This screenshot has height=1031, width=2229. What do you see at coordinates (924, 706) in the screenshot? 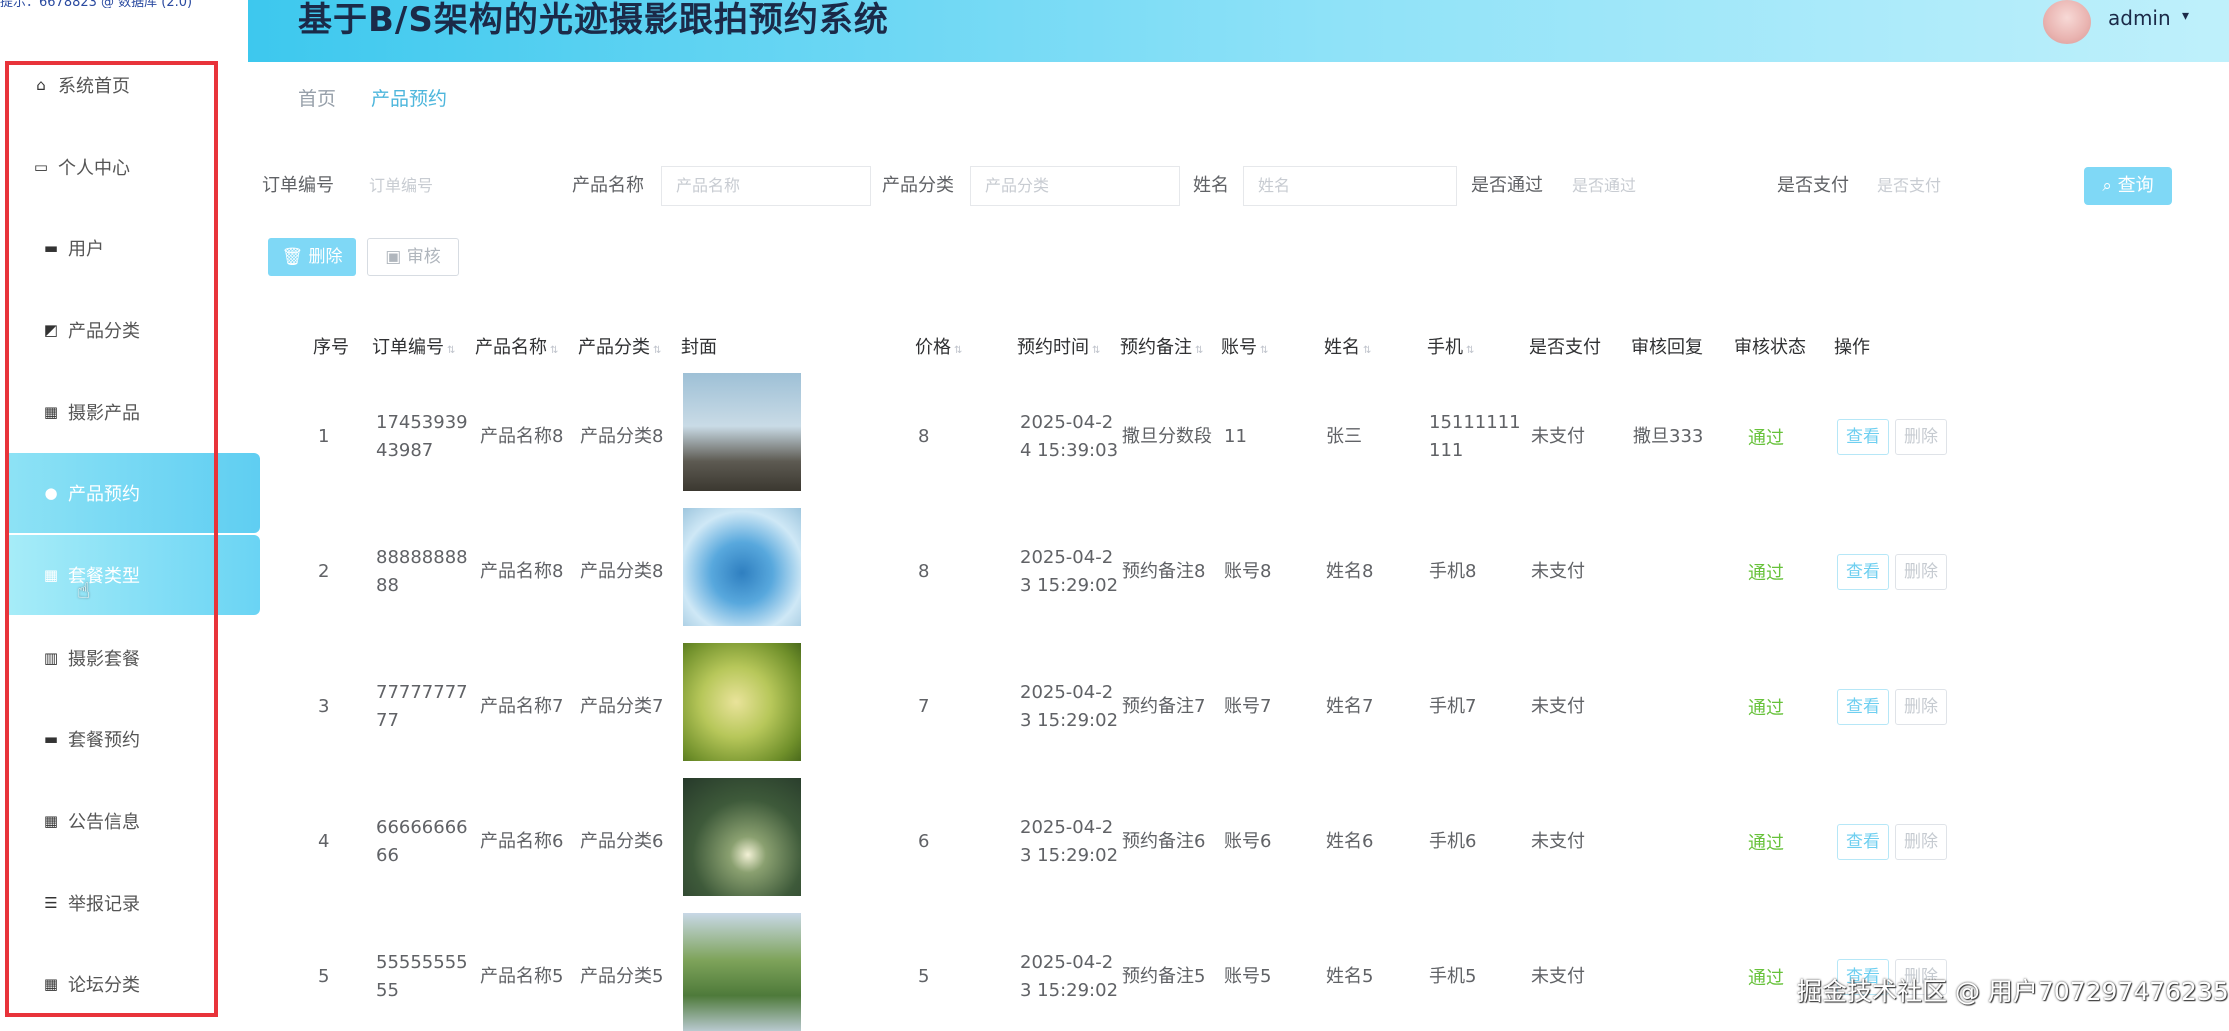
I see `price: 7` at bounding box center [924, 706].